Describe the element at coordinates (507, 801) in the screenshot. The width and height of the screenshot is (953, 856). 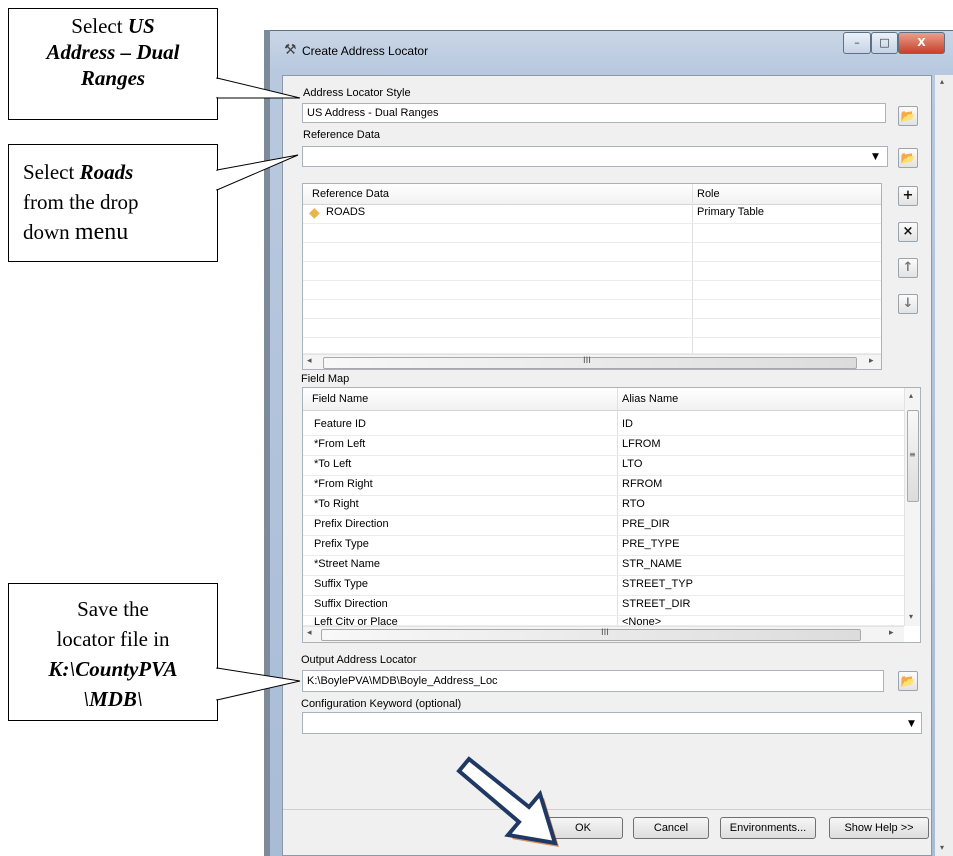
I see `blue-arrow` at that location.